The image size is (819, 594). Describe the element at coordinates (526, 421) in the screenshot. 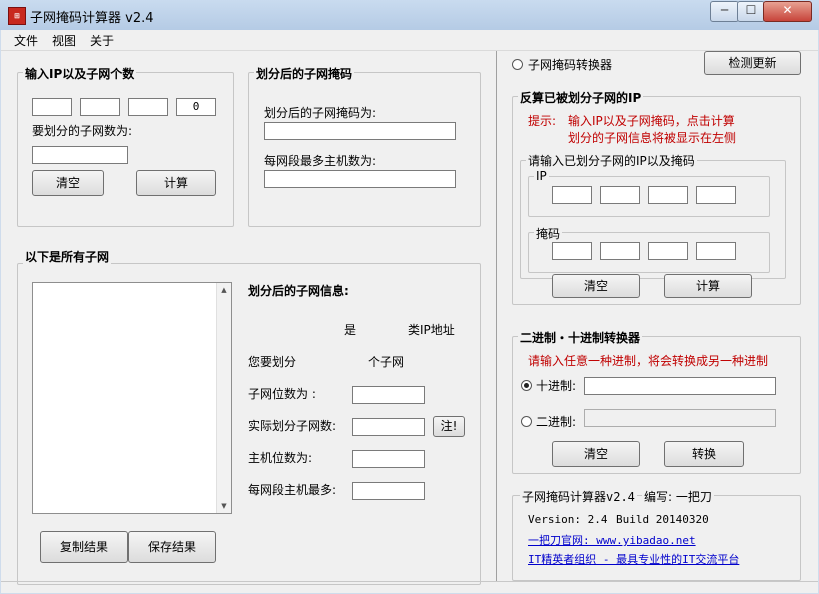

I see `binary-radio` at that location.